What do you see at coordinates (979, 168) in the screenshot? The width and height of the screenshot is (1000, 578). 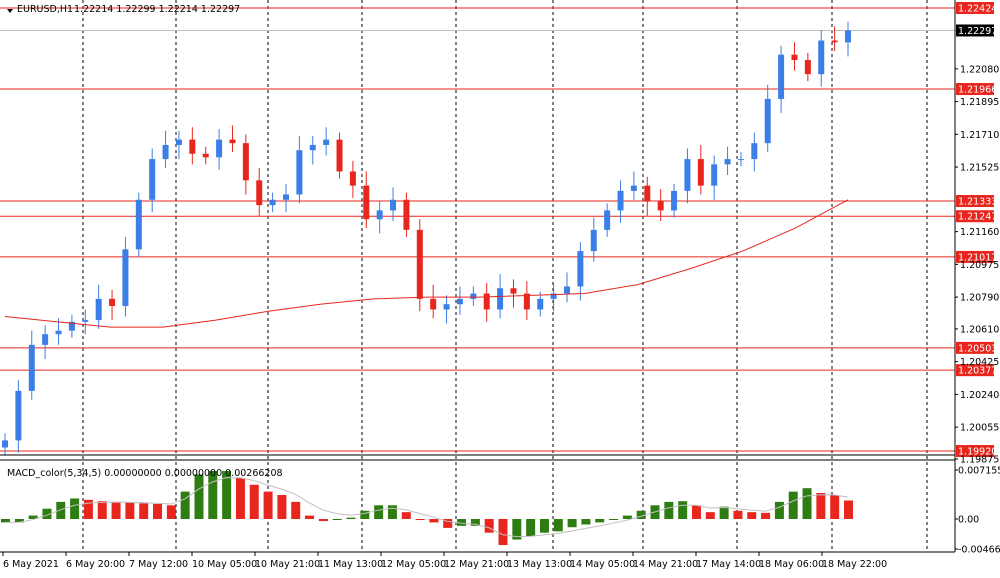 I see `price-tick-label: 1.21525` at bounding box center [979, 168].